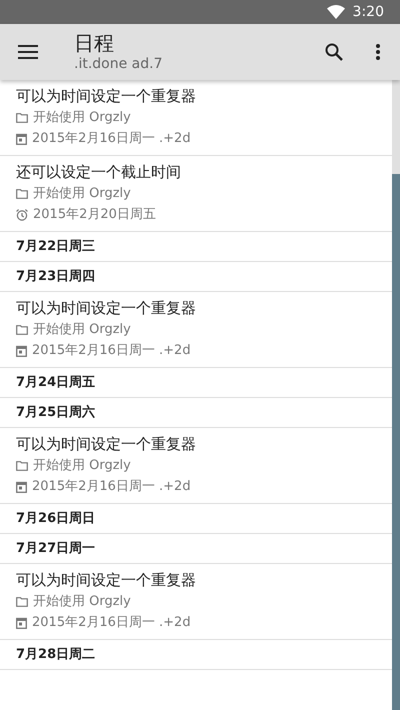  What do you see at coordinates (334, 52) in the screenshot?
I see `search-icon` at bounding box center [334, 52].